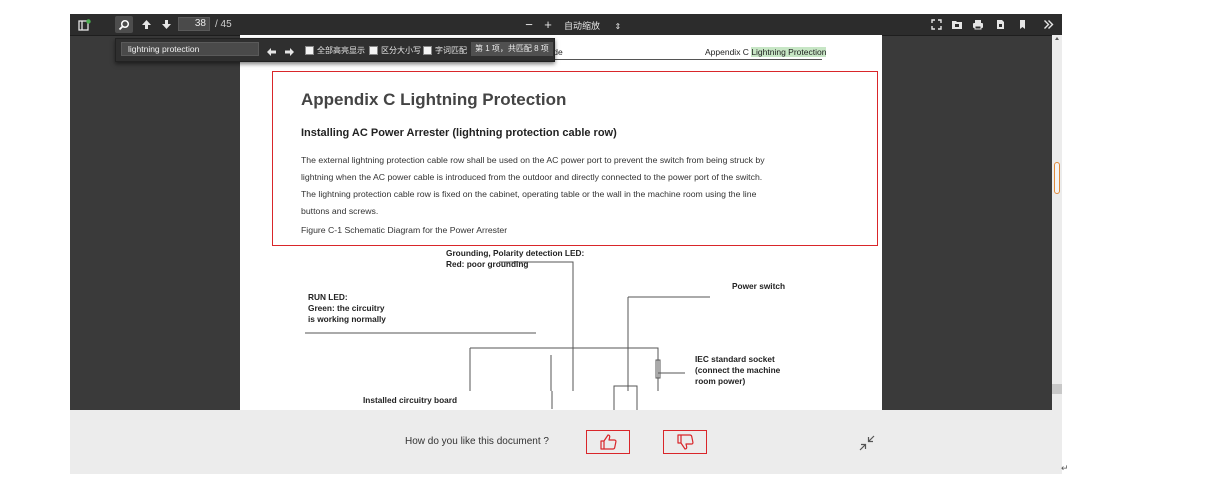  Describe the element at coordinates (720, 381) in the screenshot. I see `iec-socket-label-line: room power)` at that location.